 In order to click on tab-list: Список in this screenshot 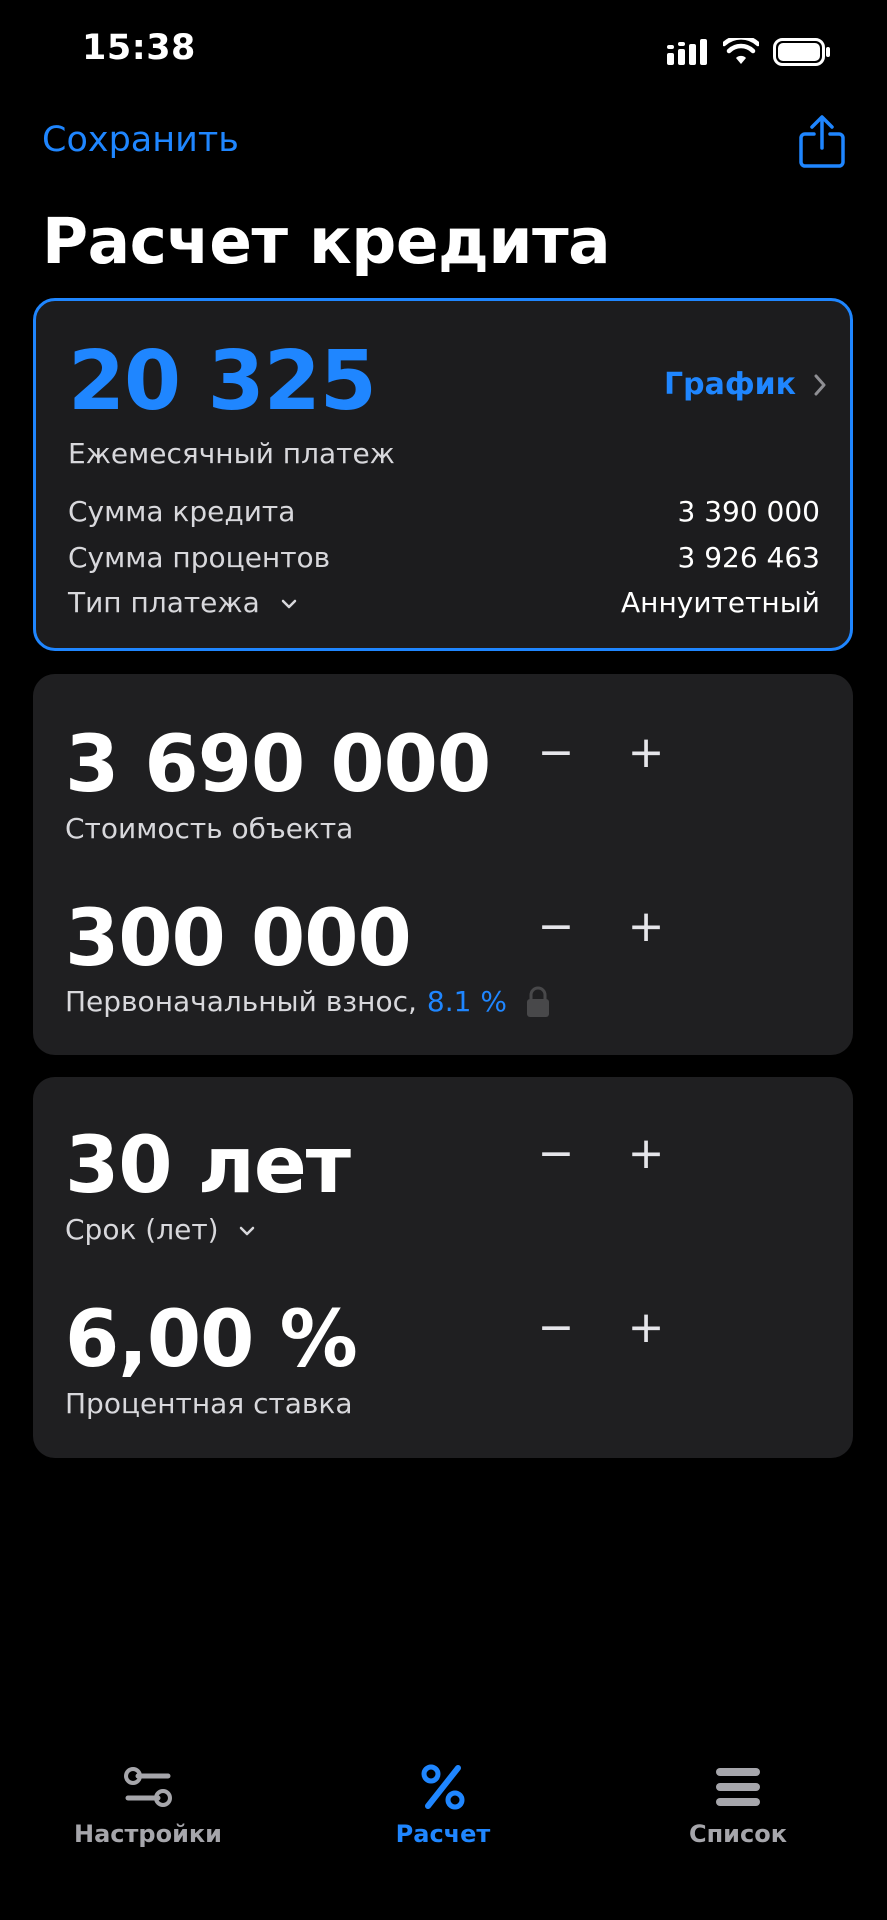, I will do `click(738, 1804)`.